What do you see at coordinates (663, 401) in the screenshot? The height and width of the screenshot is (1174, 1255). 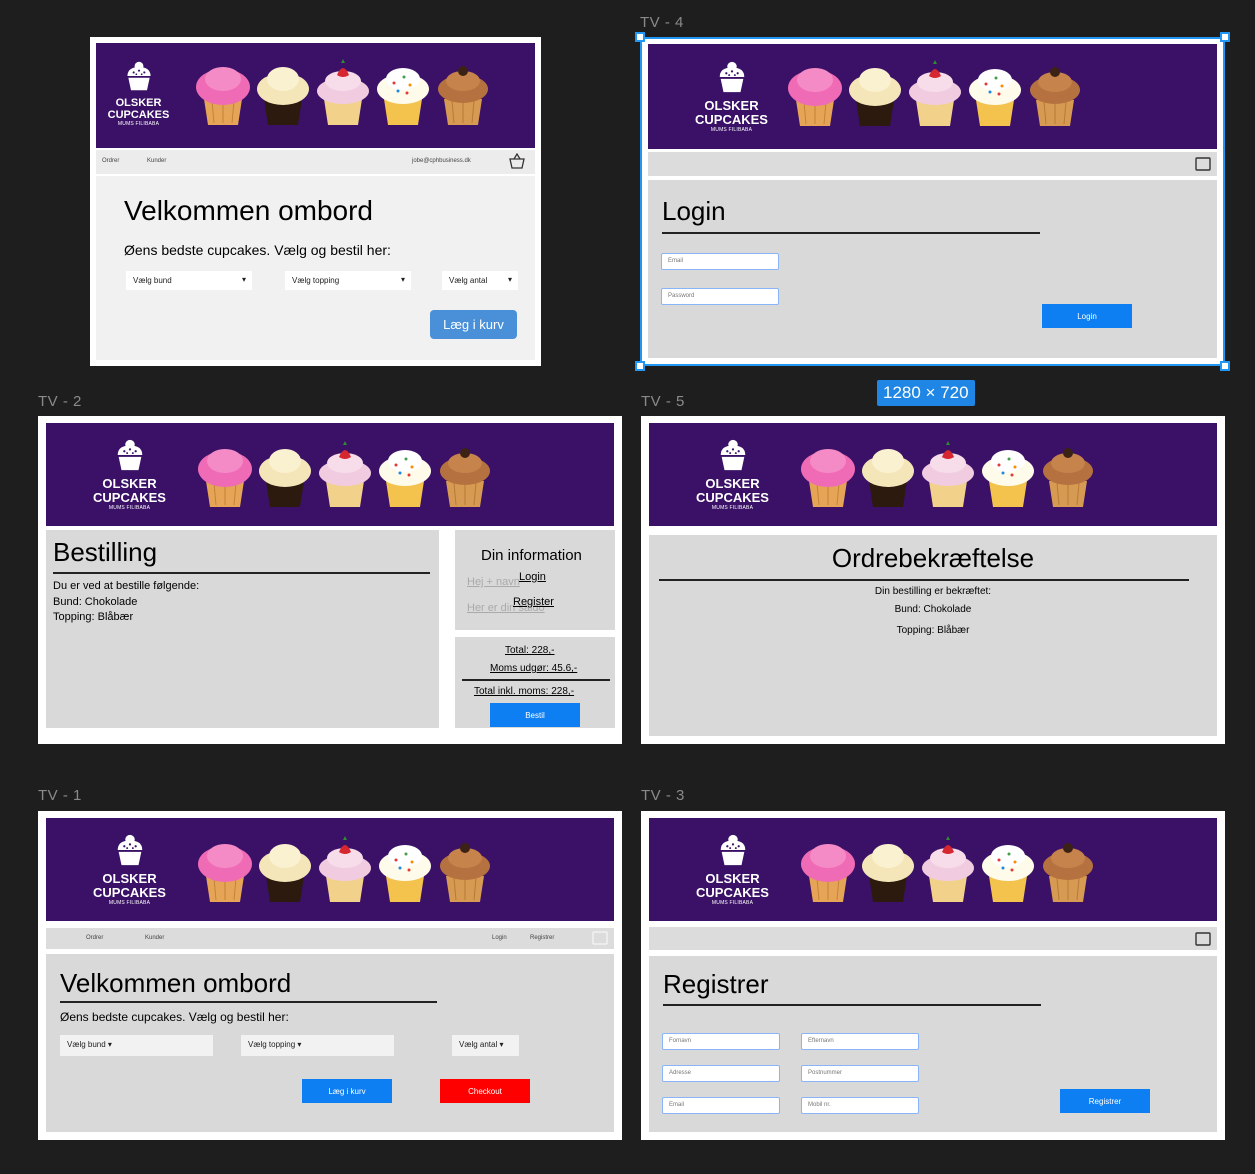 I see `frame-label-tv5: TV - 5` at bounding box center [663, 401].